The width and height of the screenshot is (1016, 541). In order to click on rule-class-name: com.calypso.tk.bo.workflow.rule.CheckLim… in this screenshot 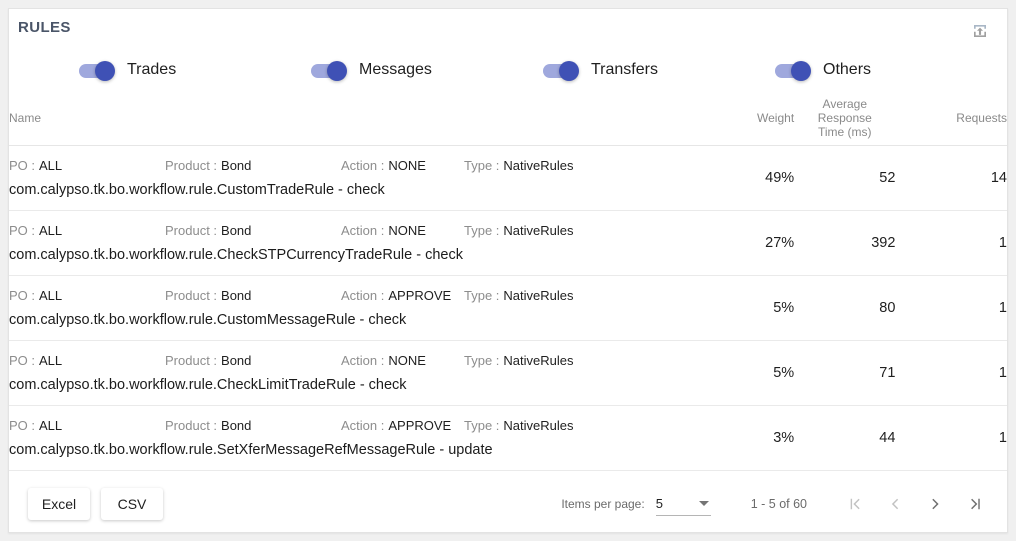, I will do `click(208, 384)`.